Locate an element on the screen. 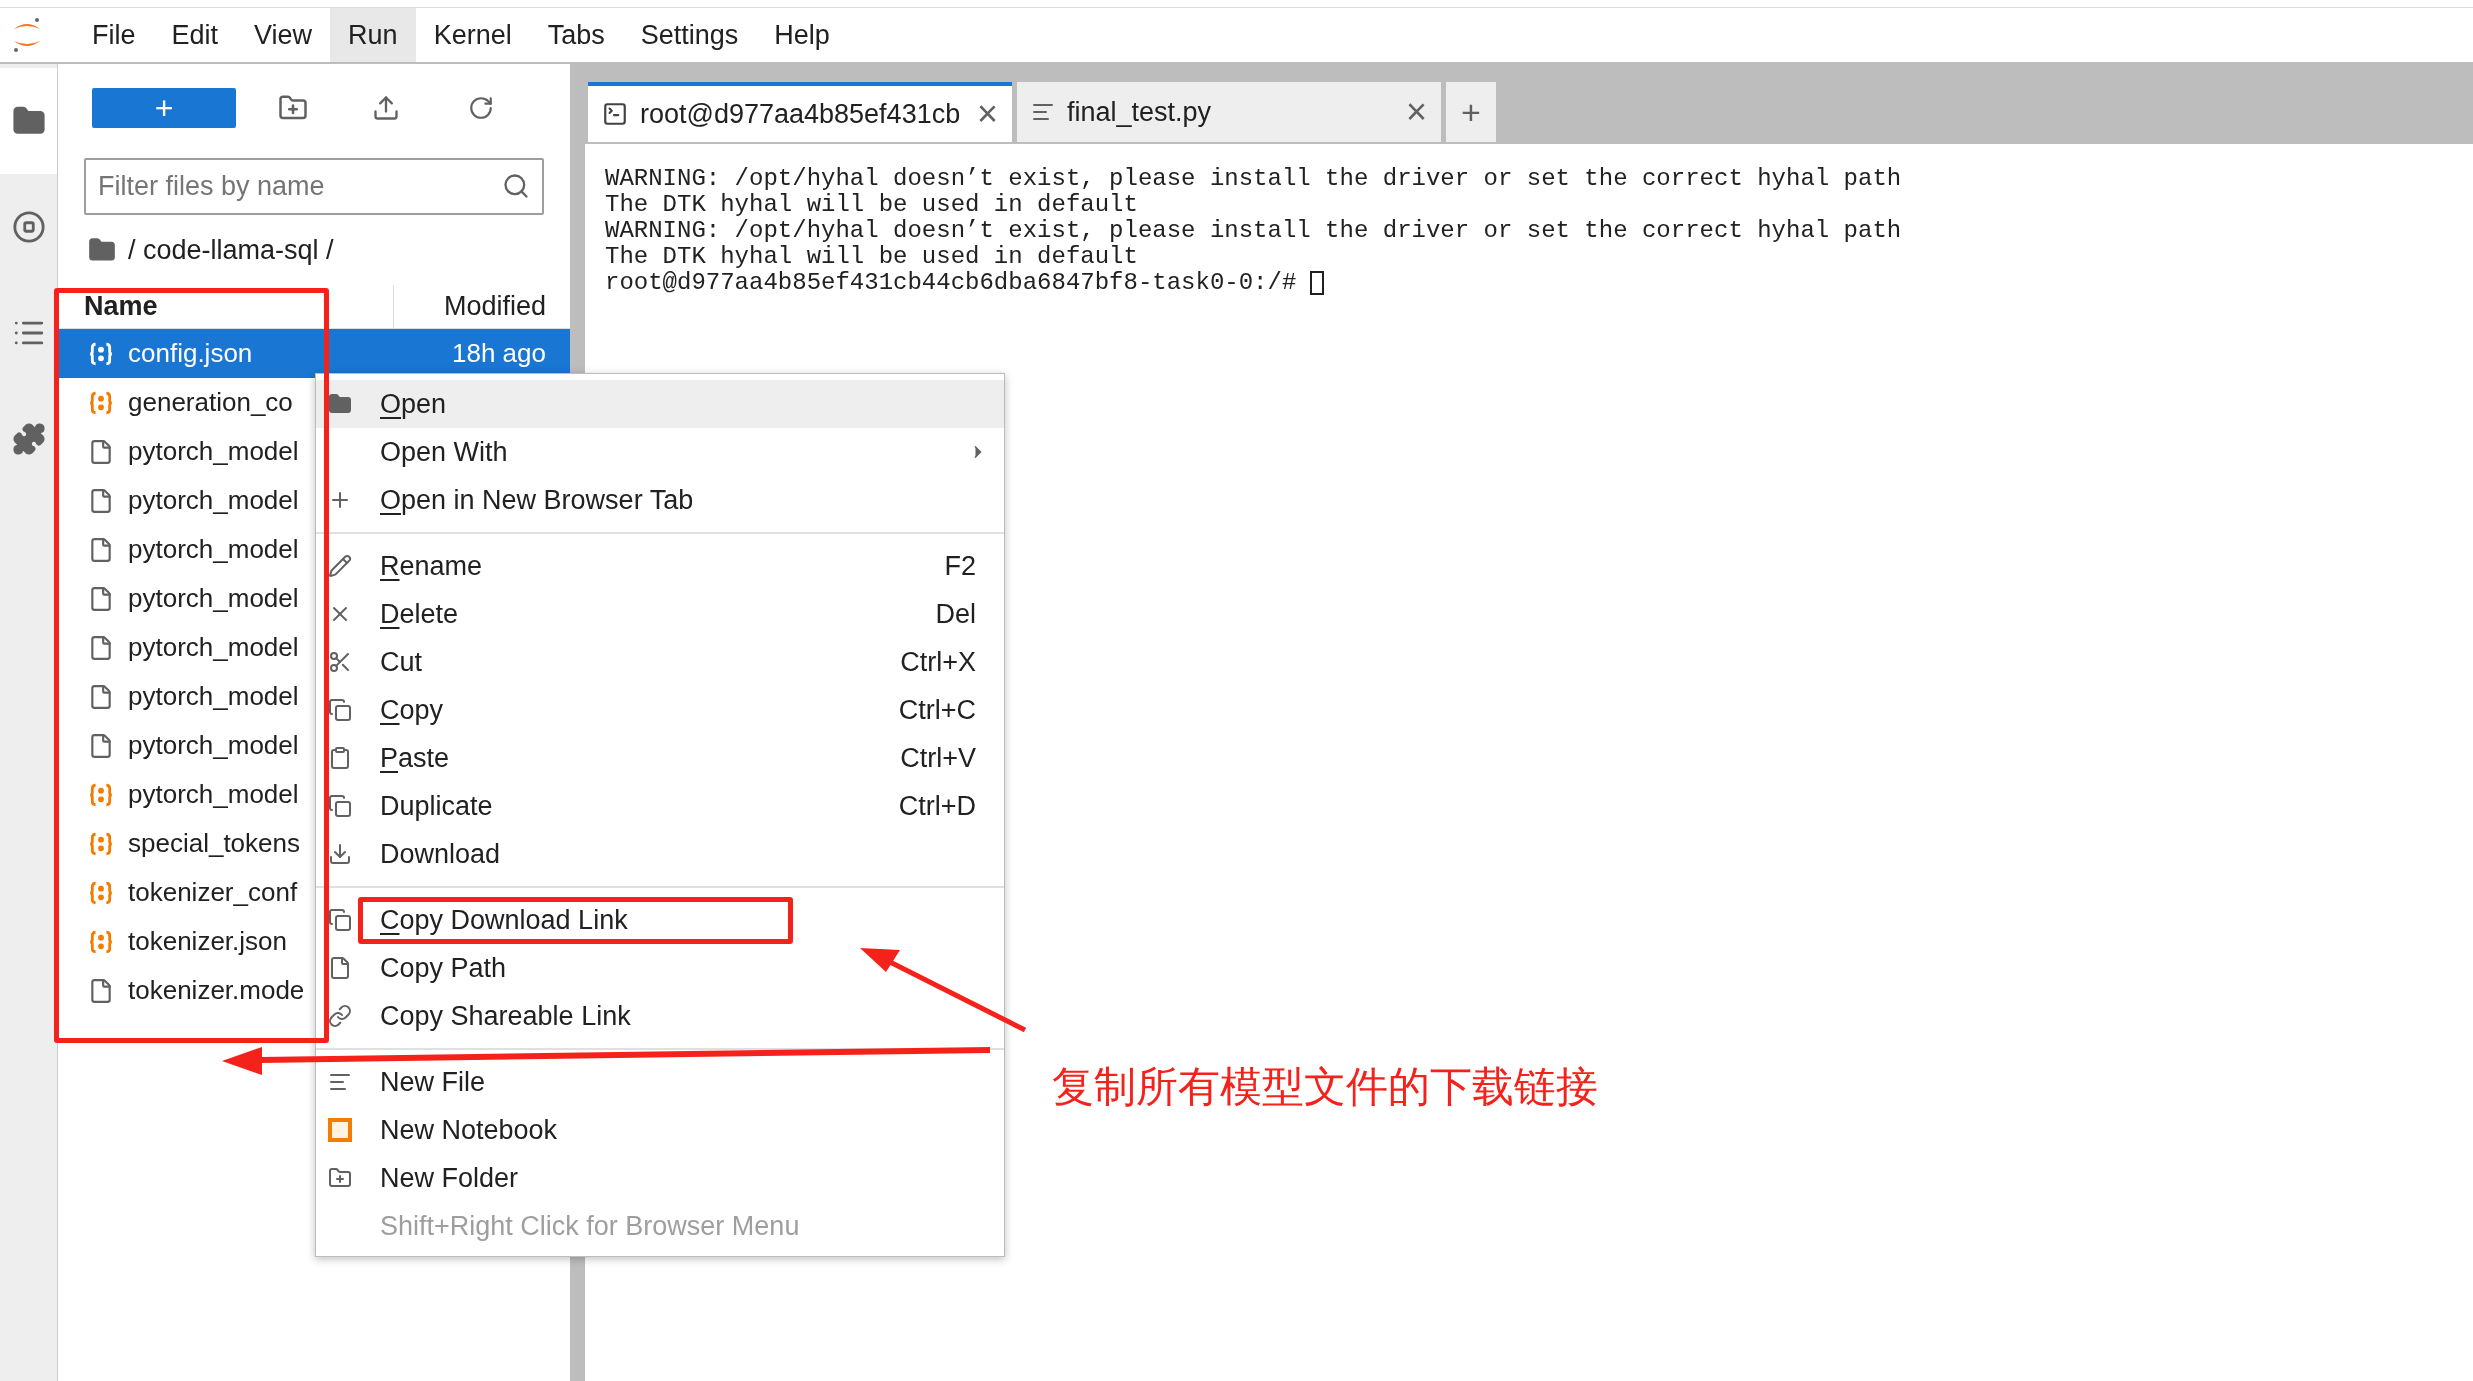 The image size is (2473, 1381). stop-icon is located at coordinates (28, 227).